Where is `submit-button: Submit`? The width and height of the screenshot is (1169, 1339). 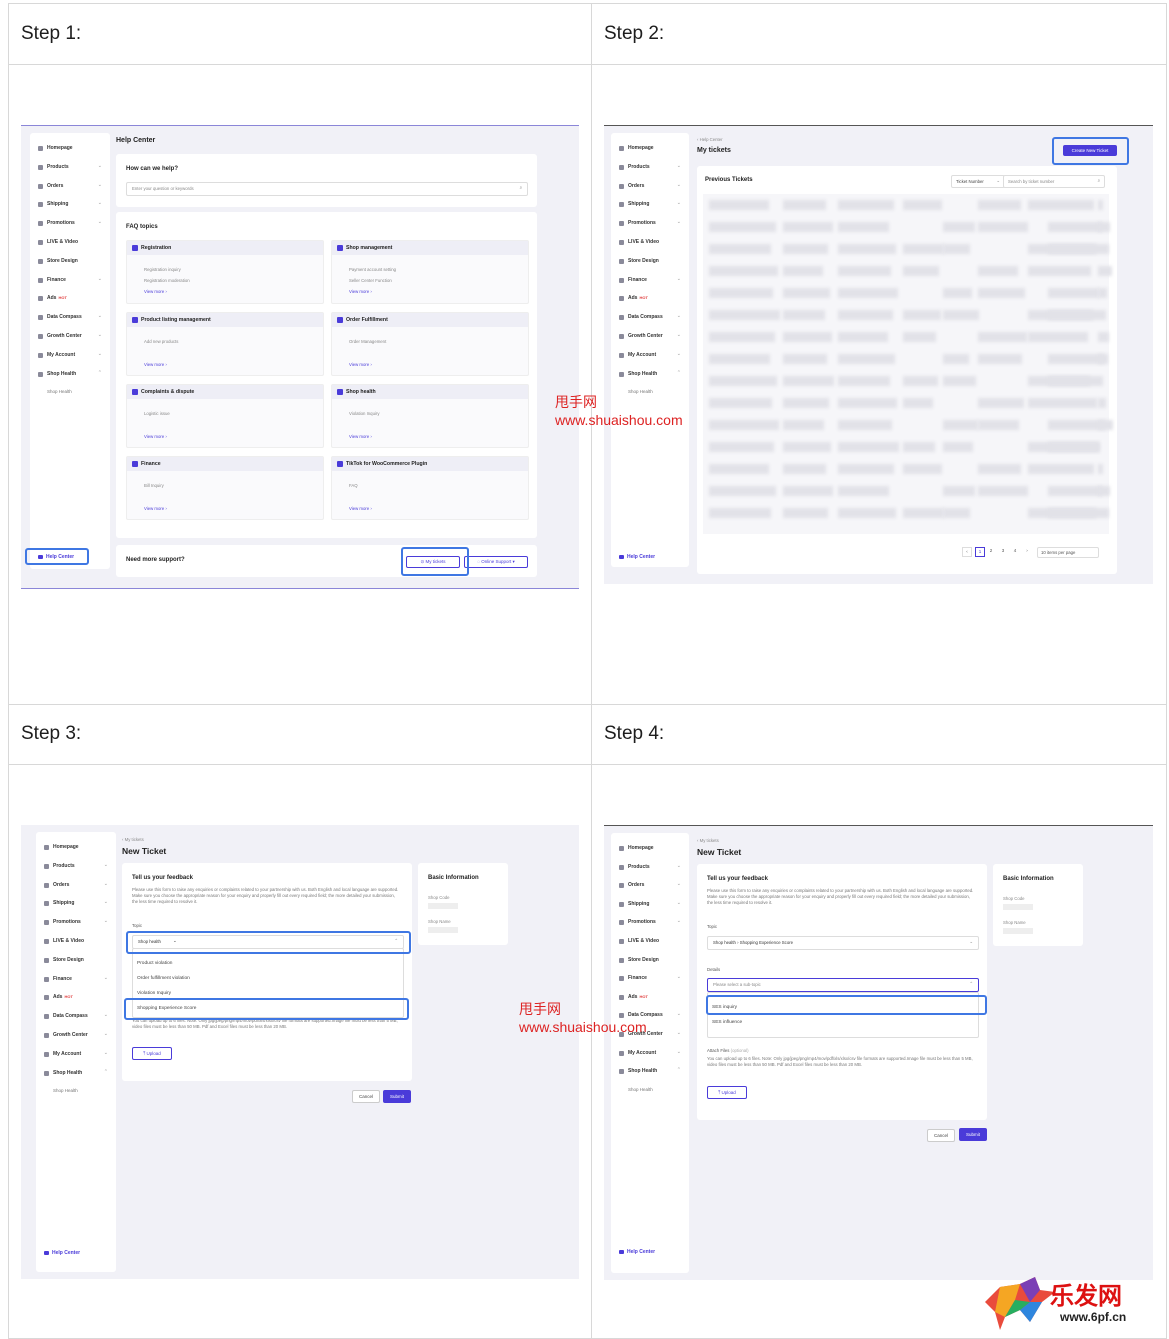 submit-button: Submit is located at coordinates (973, 1134).